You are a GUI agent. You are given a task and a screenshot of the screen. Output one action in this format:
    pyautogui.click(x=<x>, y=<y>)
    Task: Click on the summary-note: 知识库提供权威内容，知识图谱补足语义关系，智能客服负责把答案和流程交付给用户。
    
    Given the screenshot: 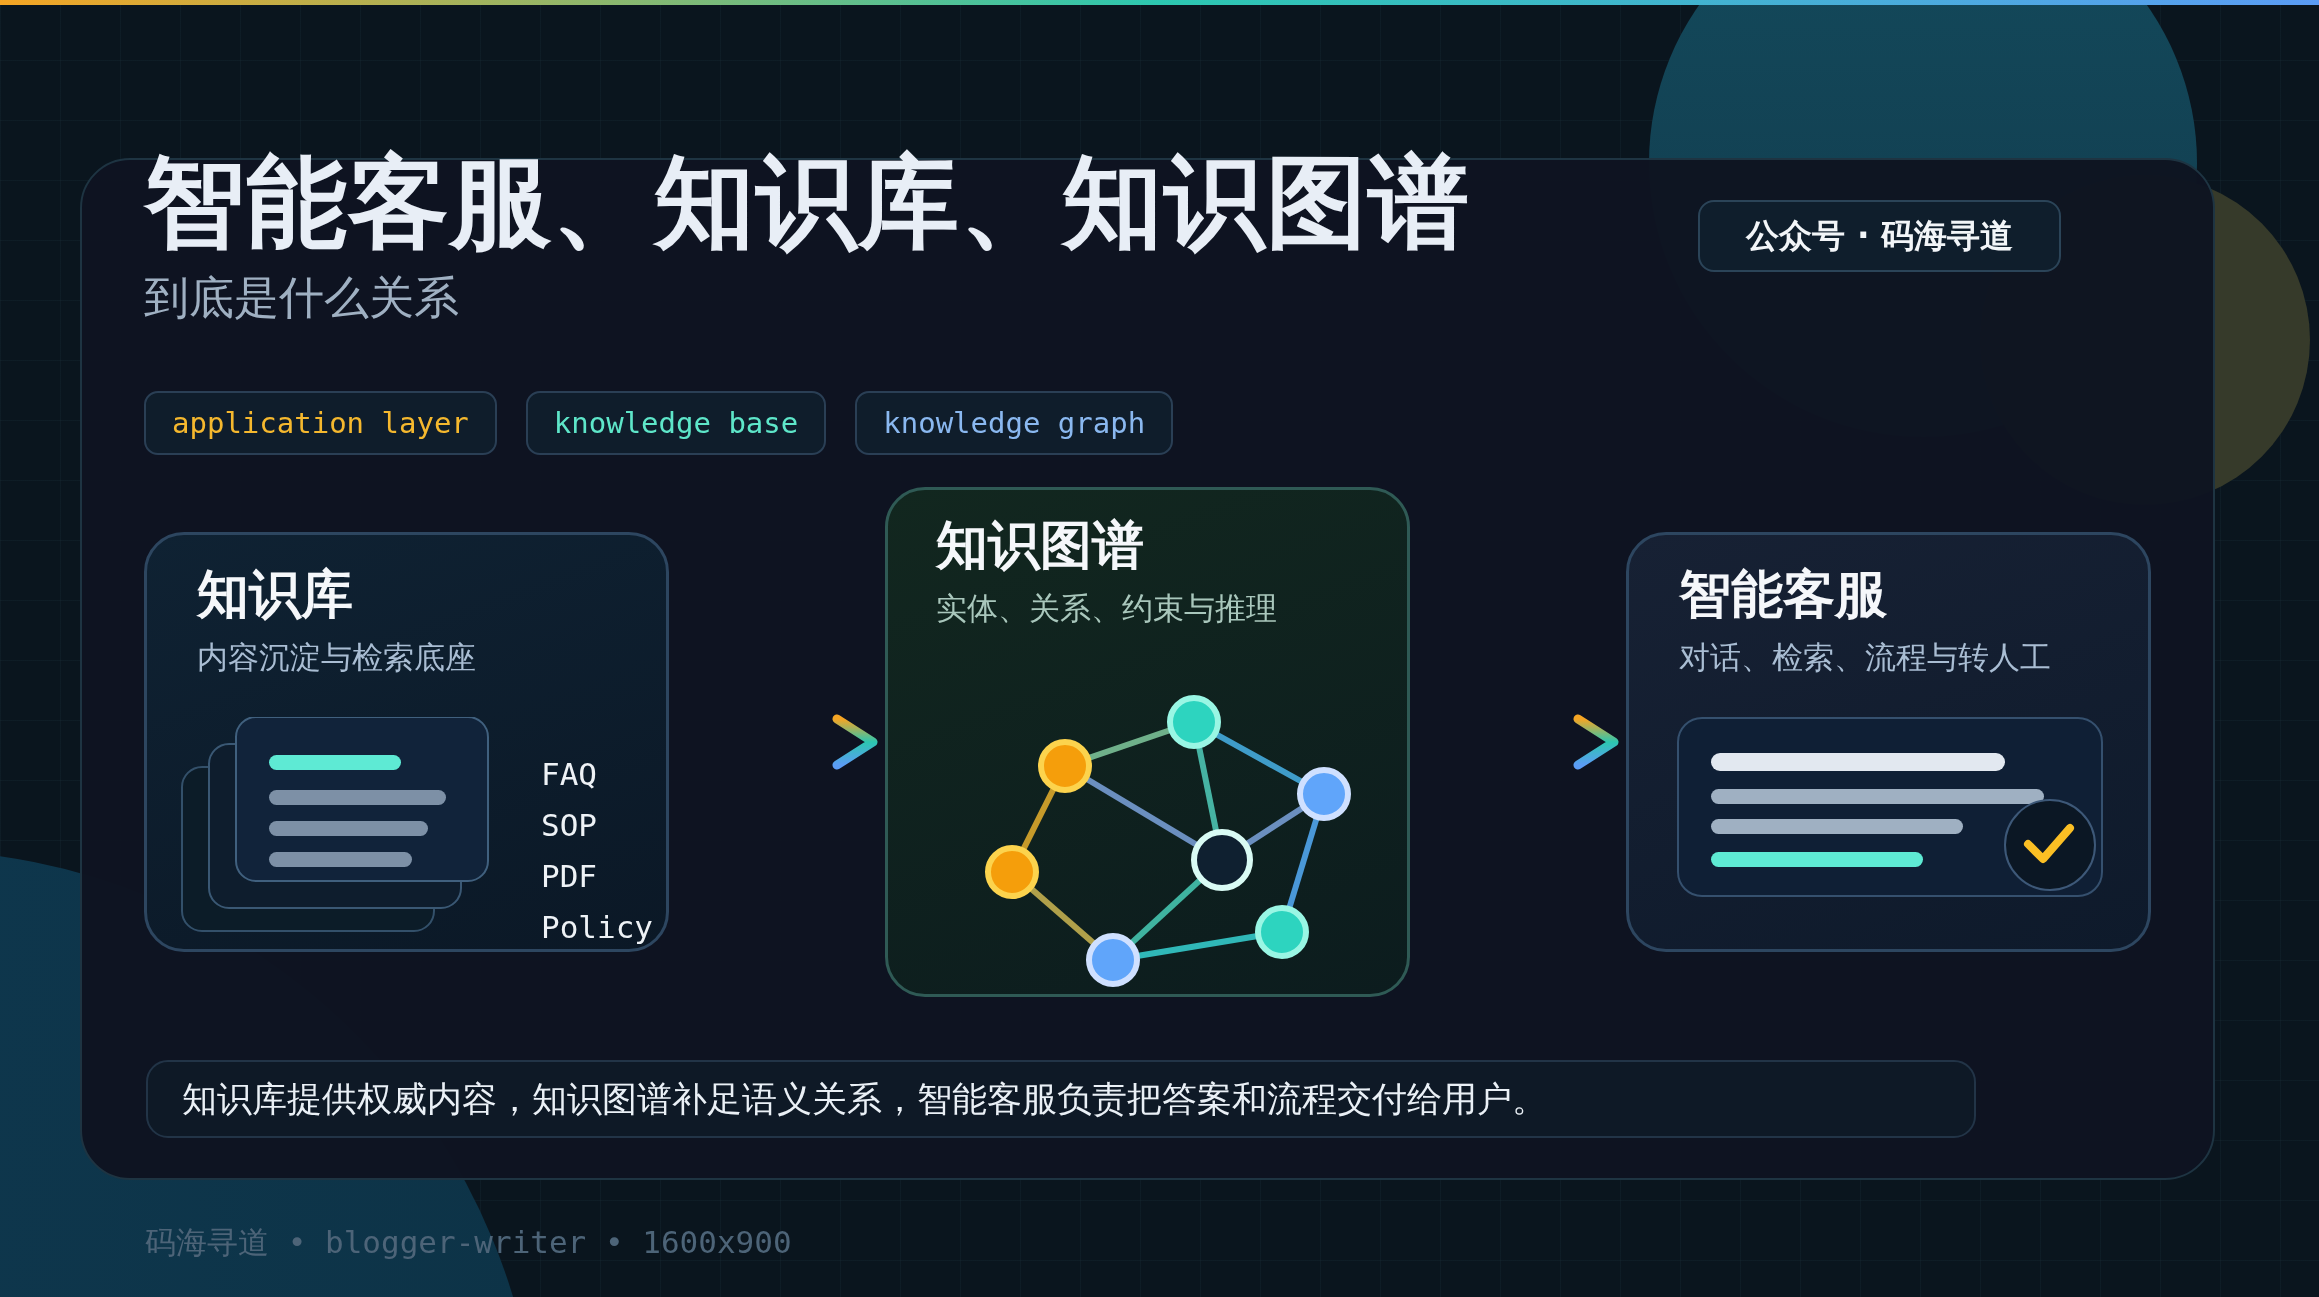 What is the action you would take?
    pyautogui.click(x=1061, y=1099)
    